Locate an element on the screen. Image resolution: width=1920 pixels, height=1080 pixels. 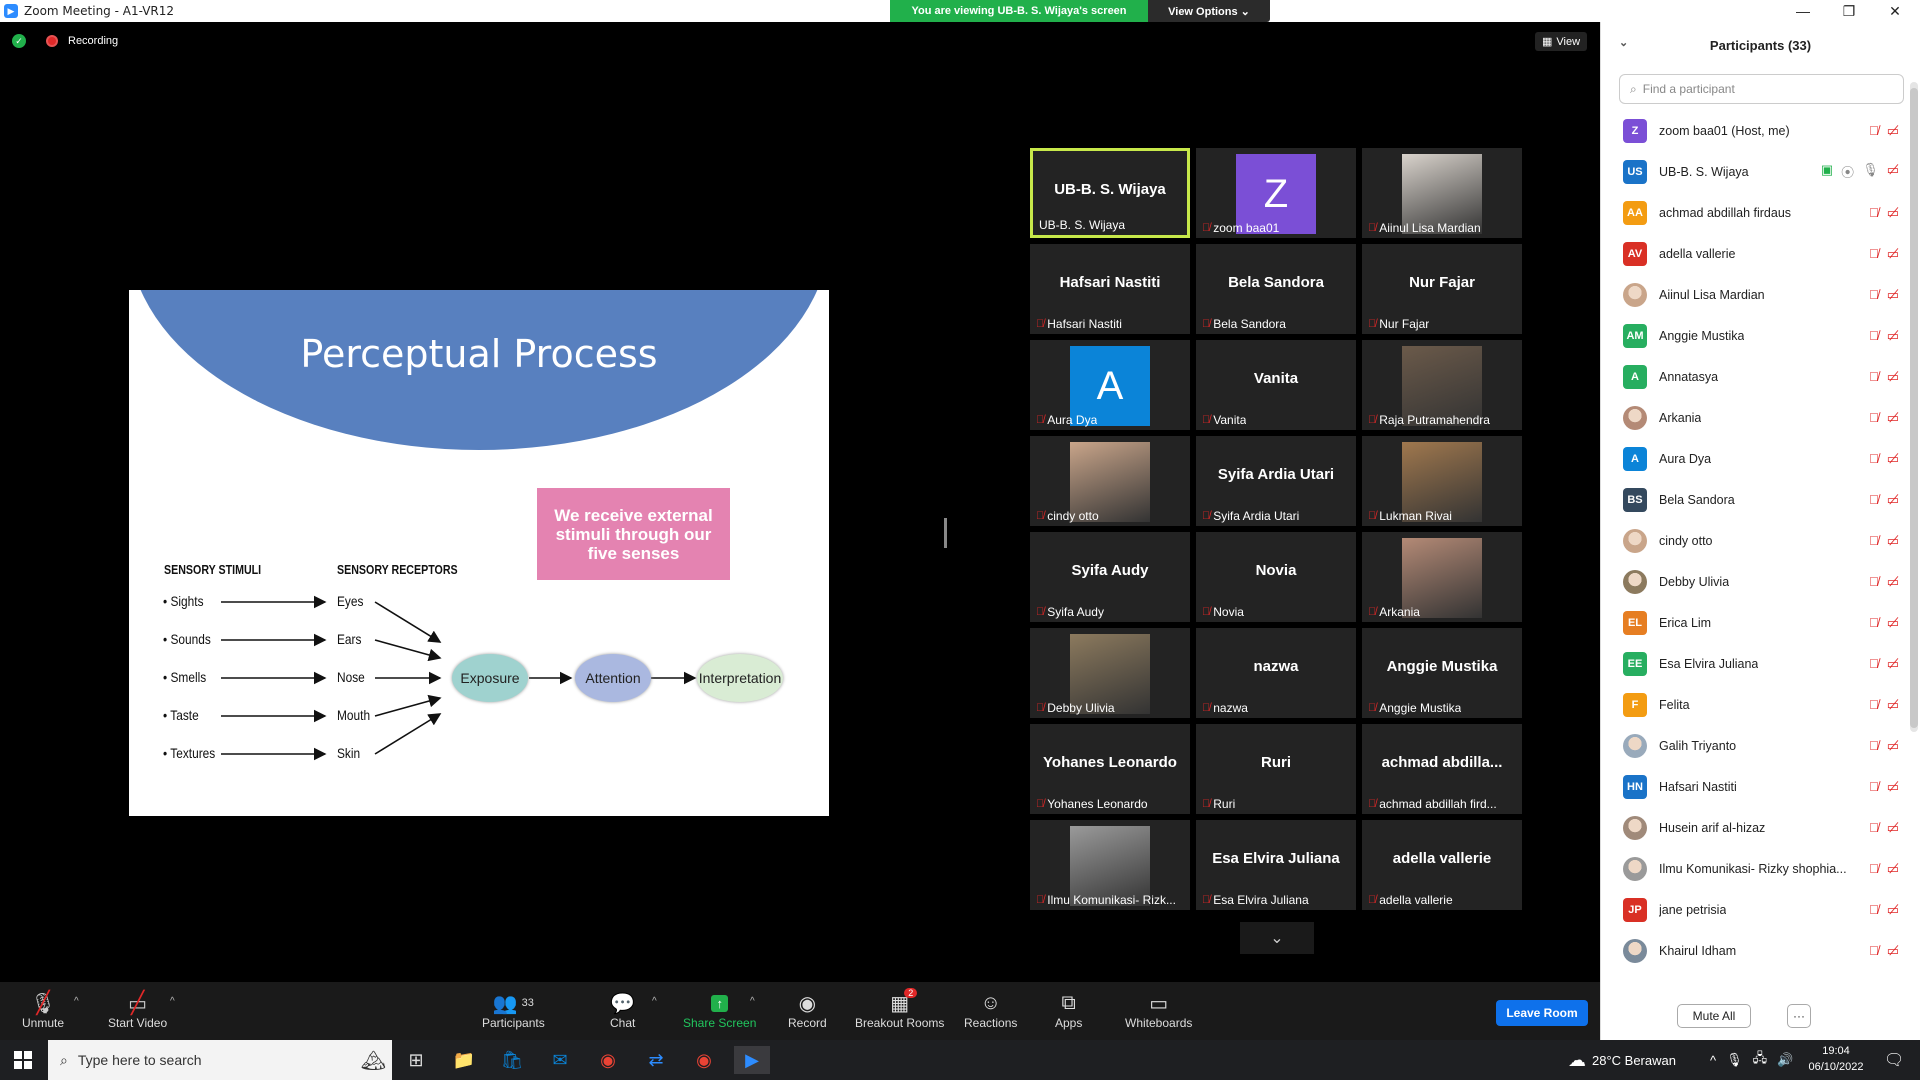
view-button: ▦ View is located at coordinates (1561, 41).